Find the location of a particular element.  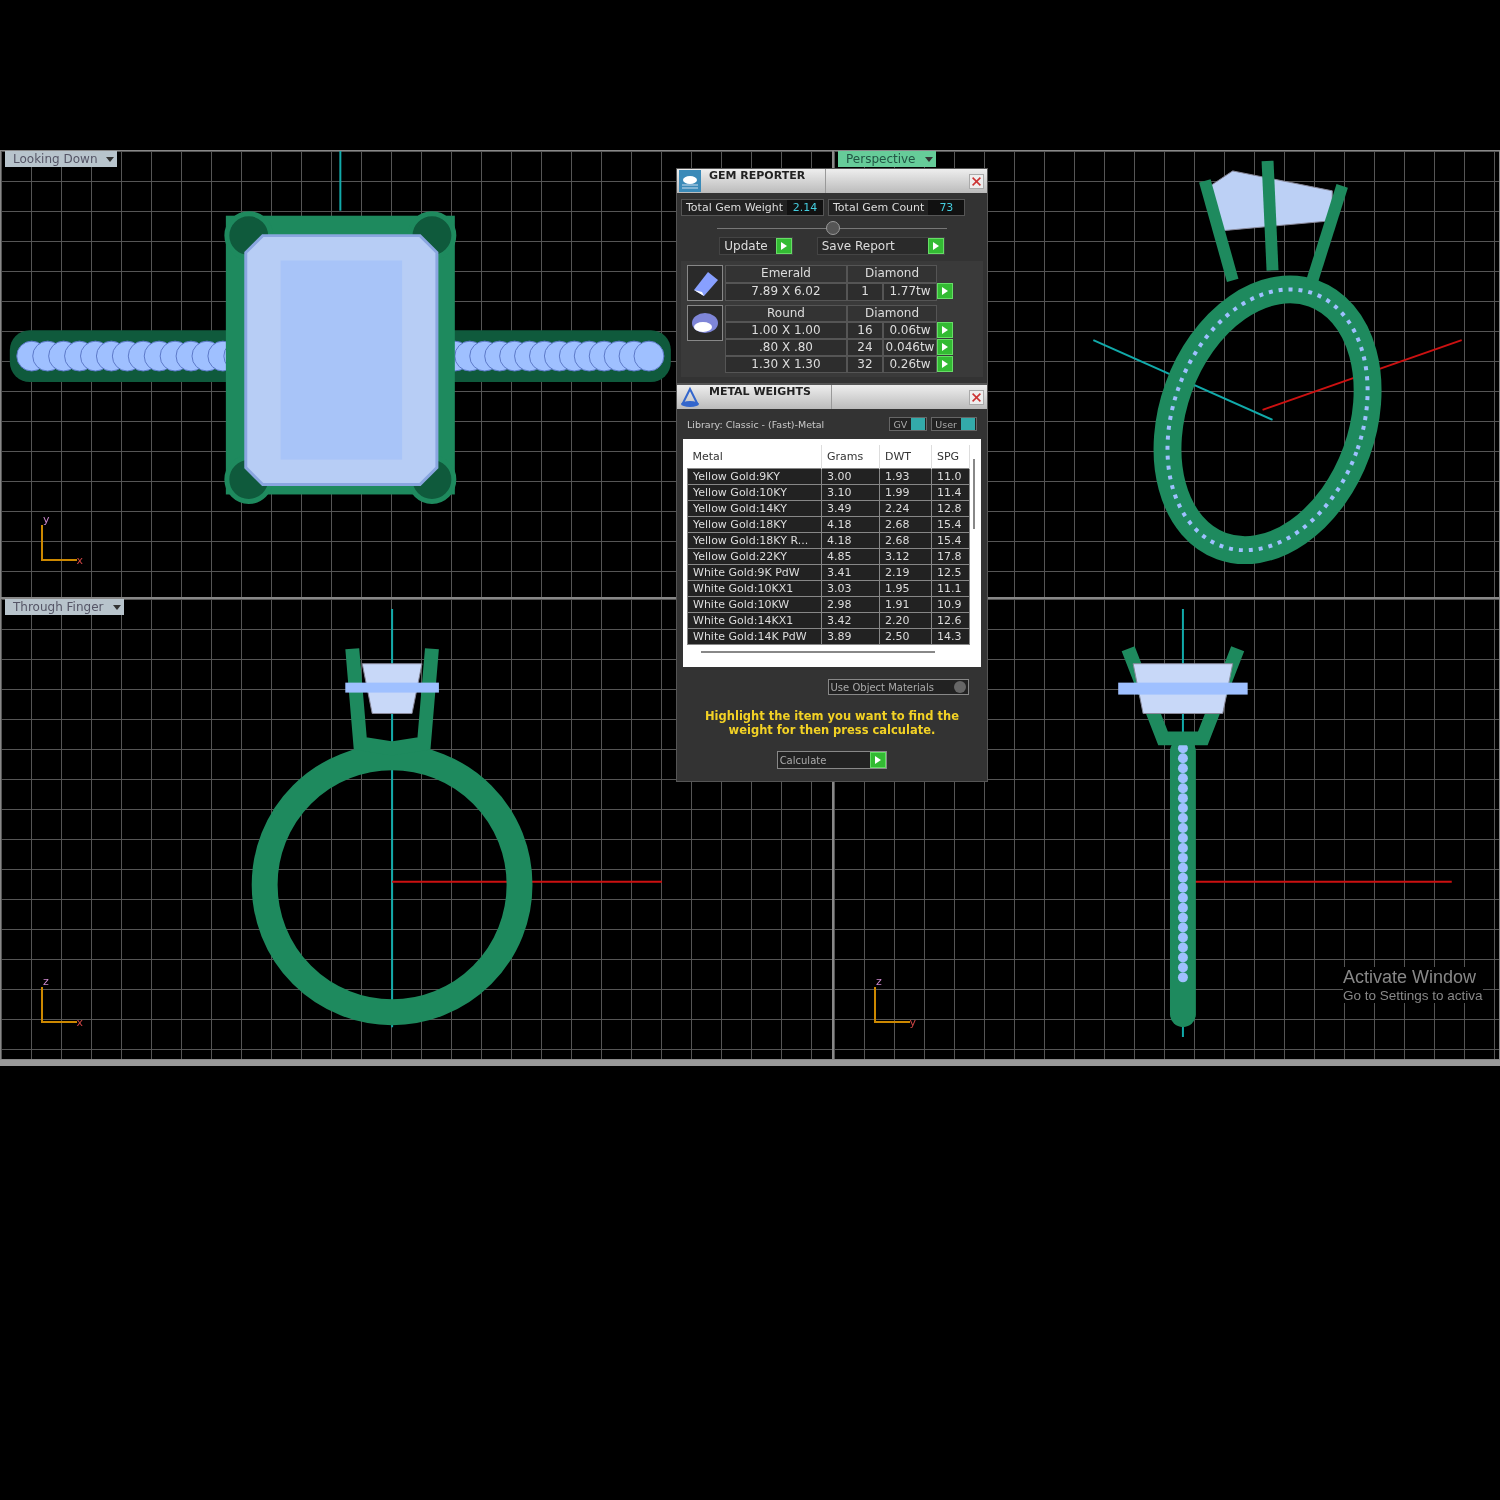

gem-count: 16 is located at coordinates (865, 330).